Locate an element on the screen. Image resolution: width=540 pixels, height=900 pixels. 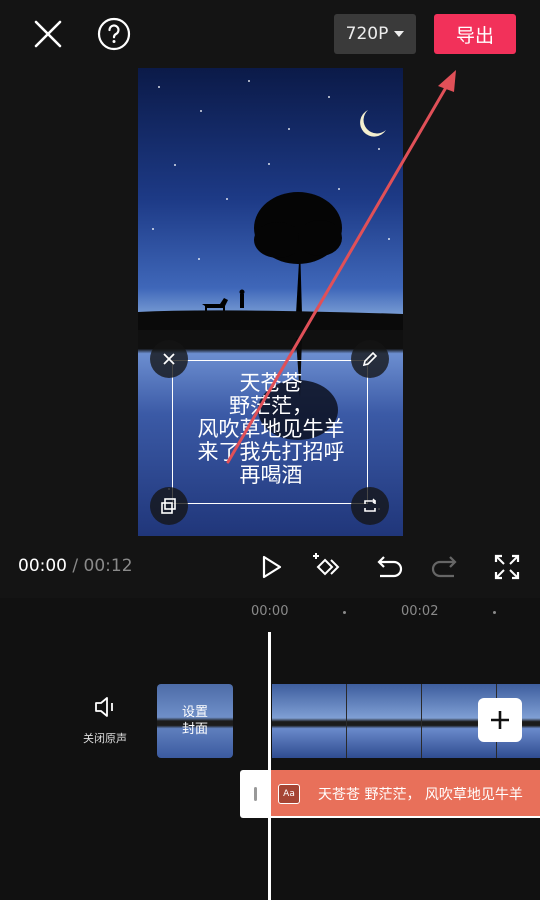
text-clip-track: Aa 天苍苍 野茫茫， 风吹草地见牛羊 is located at coordinates (390, 794).